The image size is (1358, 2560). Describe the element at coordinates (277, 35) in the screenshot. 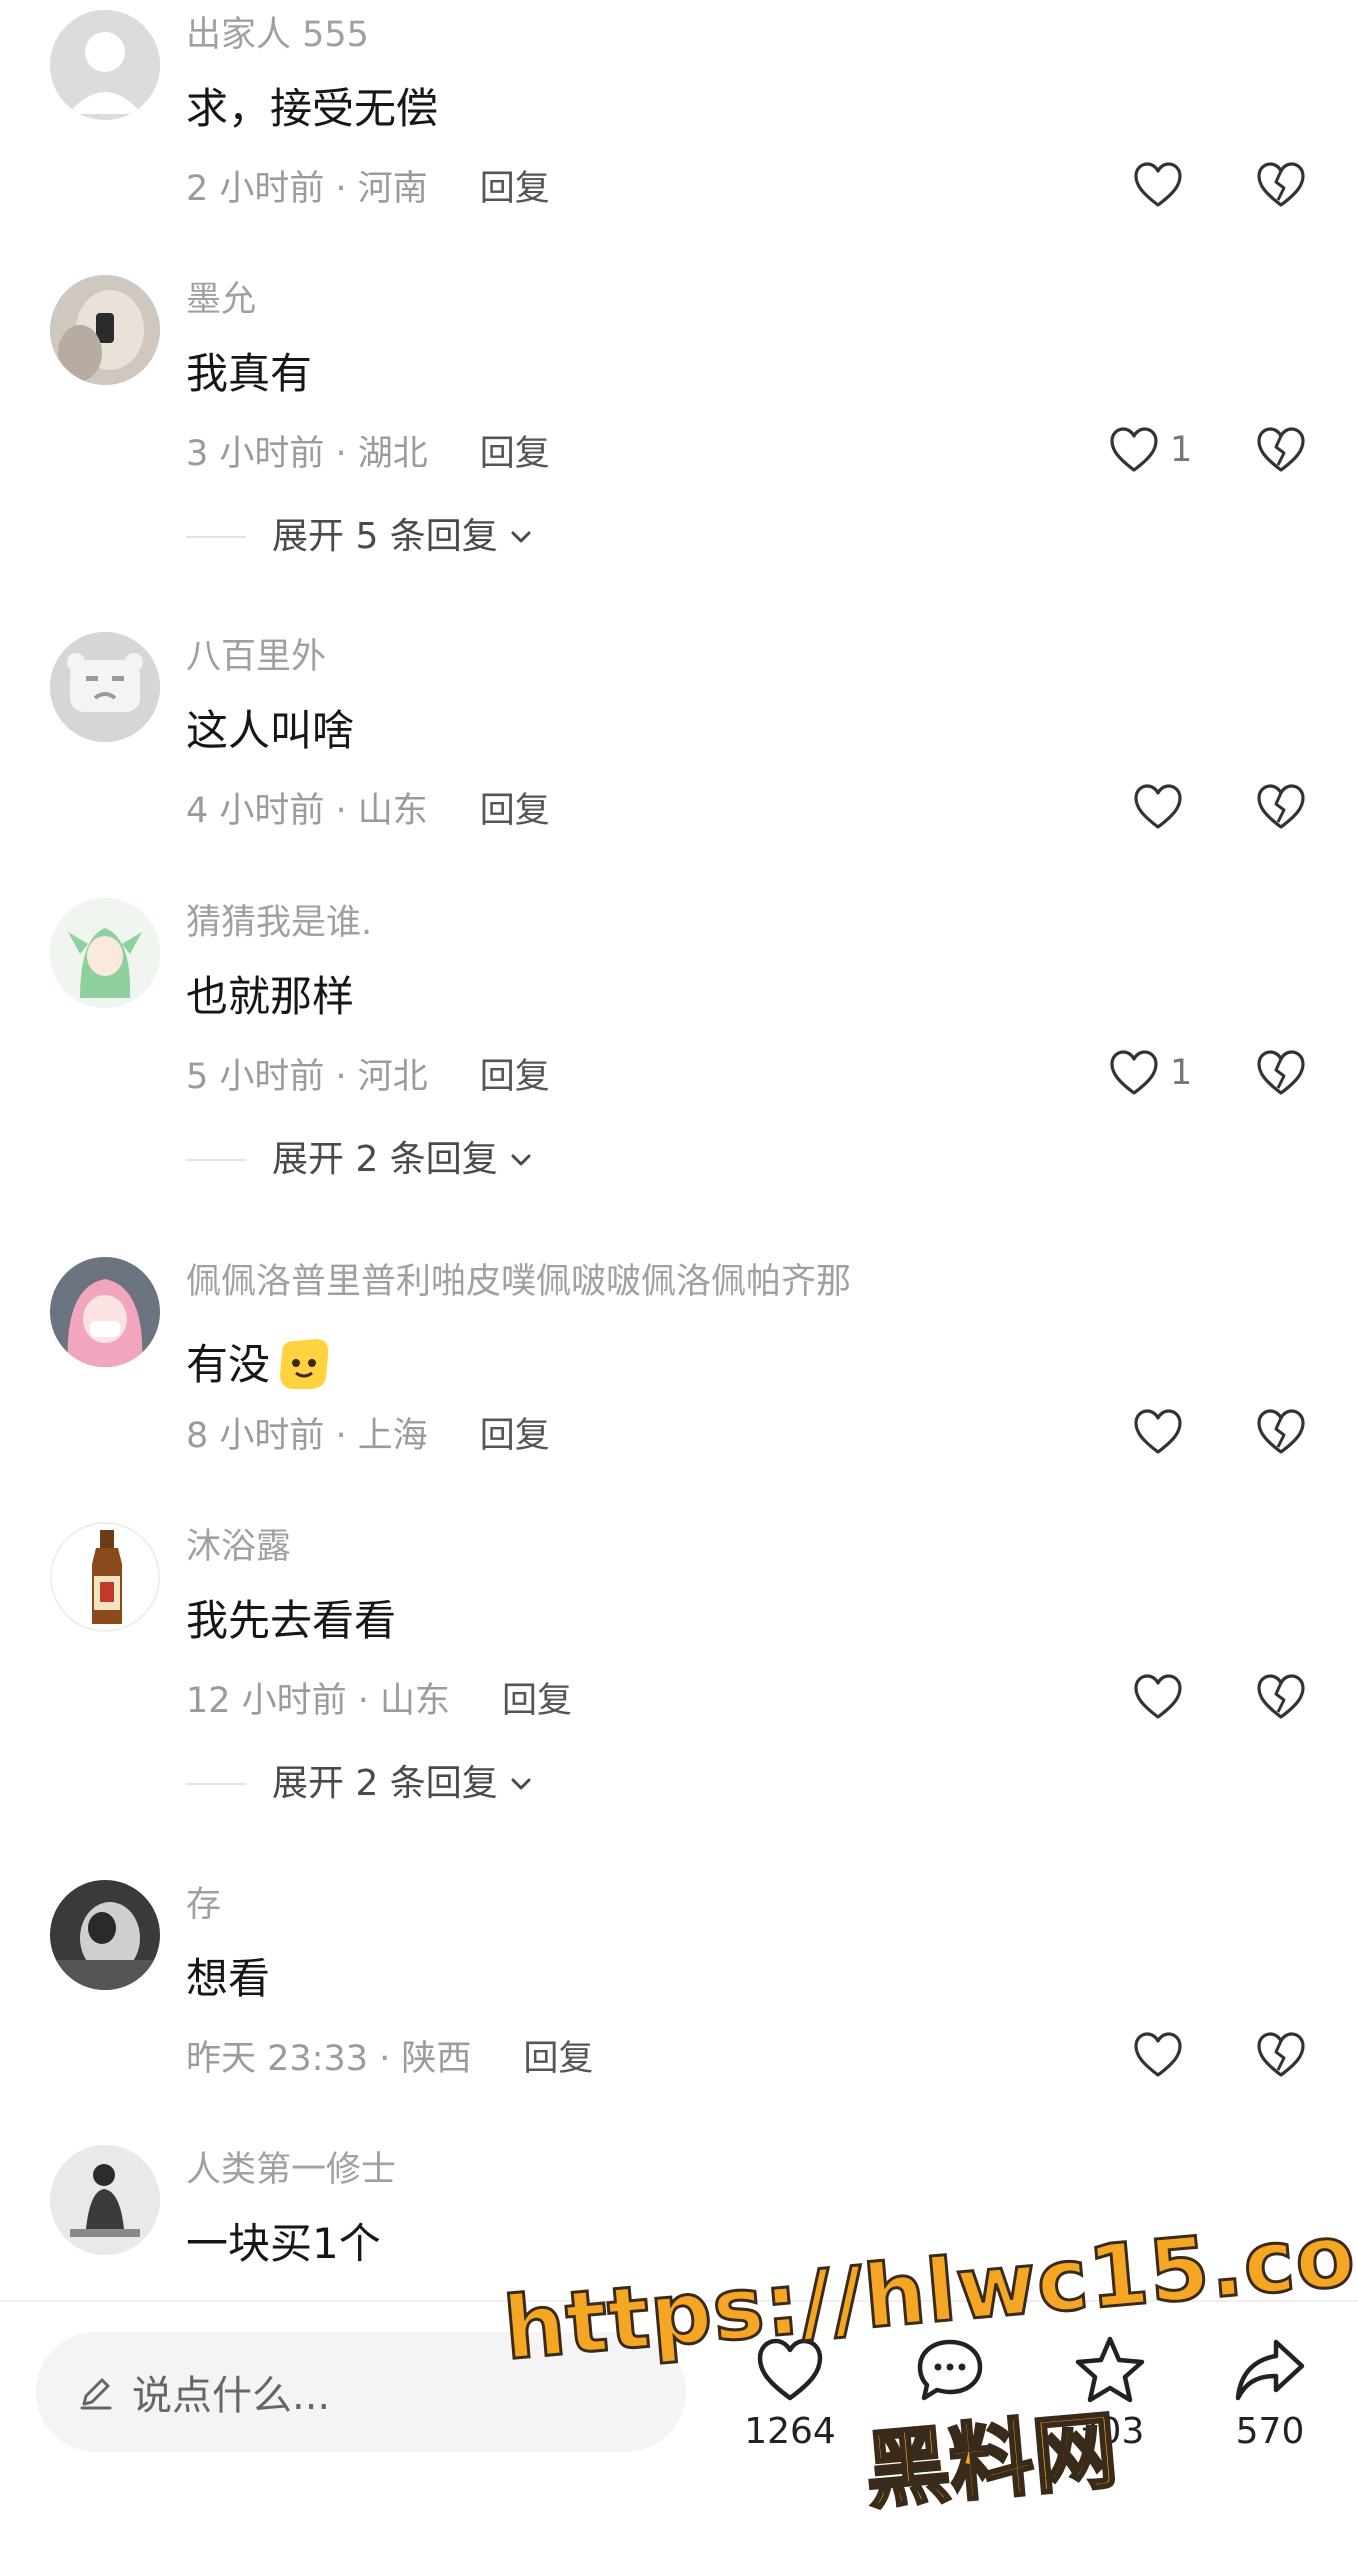

I see `username: 出家人 555` at that location.